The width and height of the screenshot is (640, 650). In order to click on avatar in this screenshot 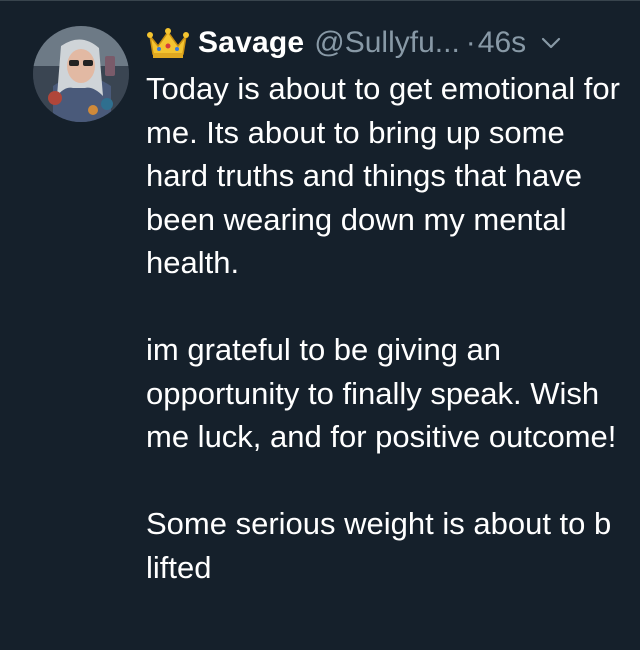, I will do `click(81, 74)`.